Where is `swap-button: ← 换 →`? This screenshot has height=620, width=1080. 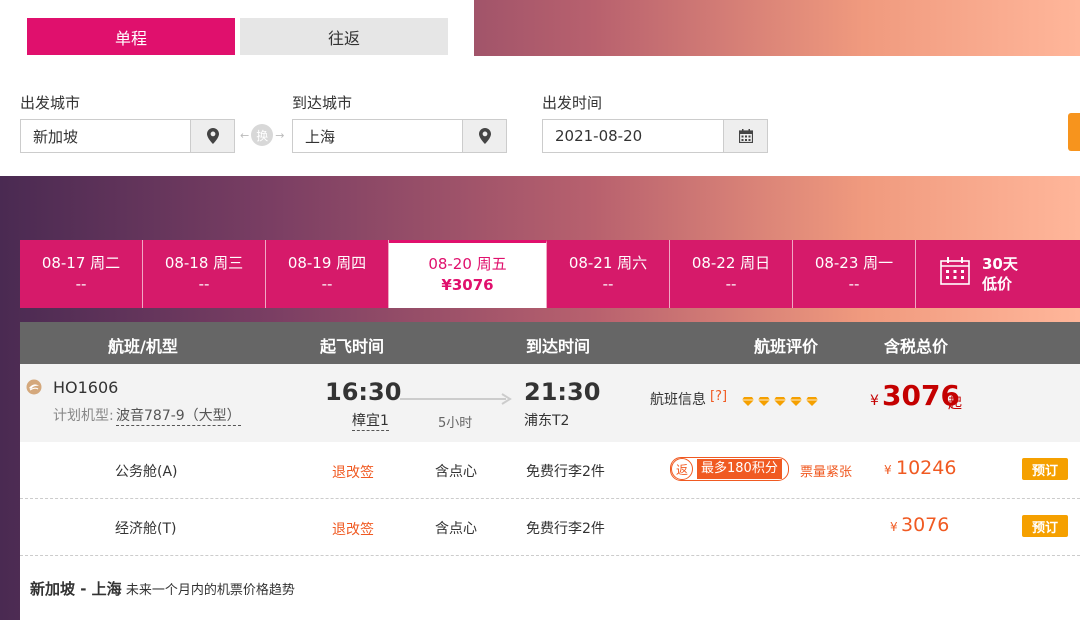
swap-button: ← 换 → is located at coordinates (262, 135).